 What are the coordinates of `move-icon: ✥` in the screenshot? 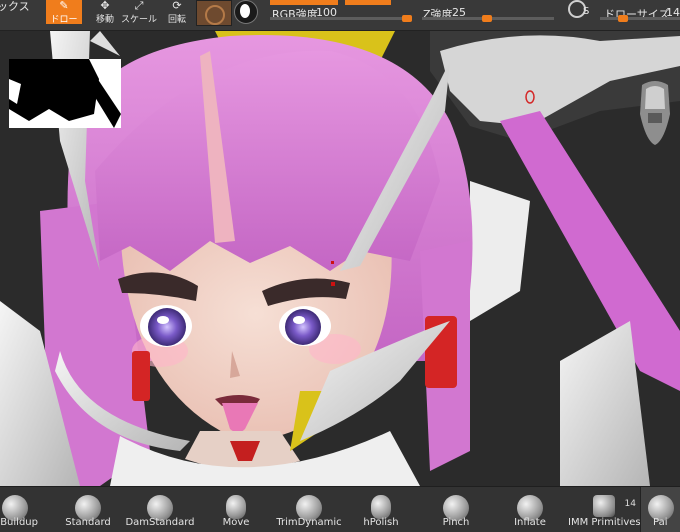 It's located at (105, 6).